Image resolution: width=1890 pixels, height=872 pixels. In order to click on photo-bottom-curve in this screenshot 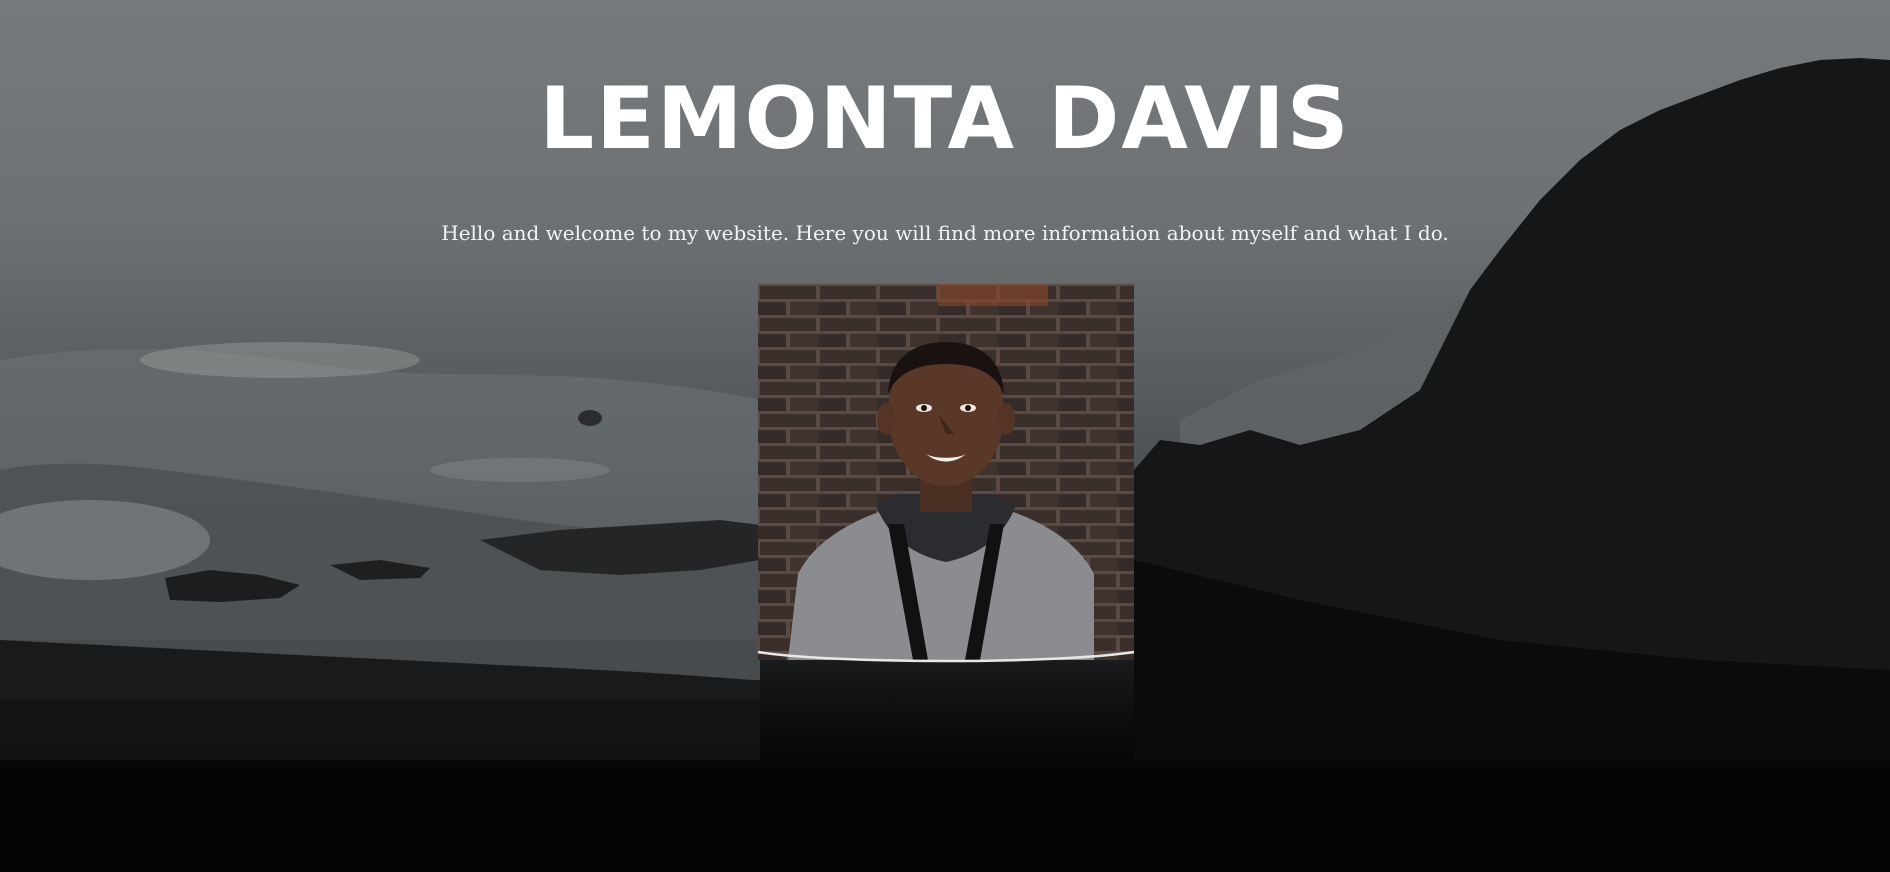, I will do `click(946, 656)`.